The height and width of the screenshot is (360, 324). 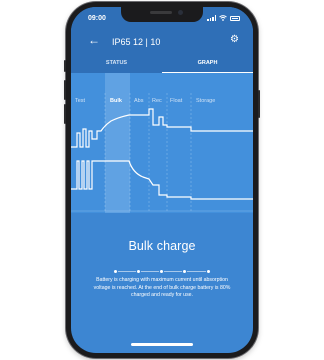 What do you see at coordinates (65, 66) in the screenshot?
I see `mute-switch` at bounding box center [65, 66].